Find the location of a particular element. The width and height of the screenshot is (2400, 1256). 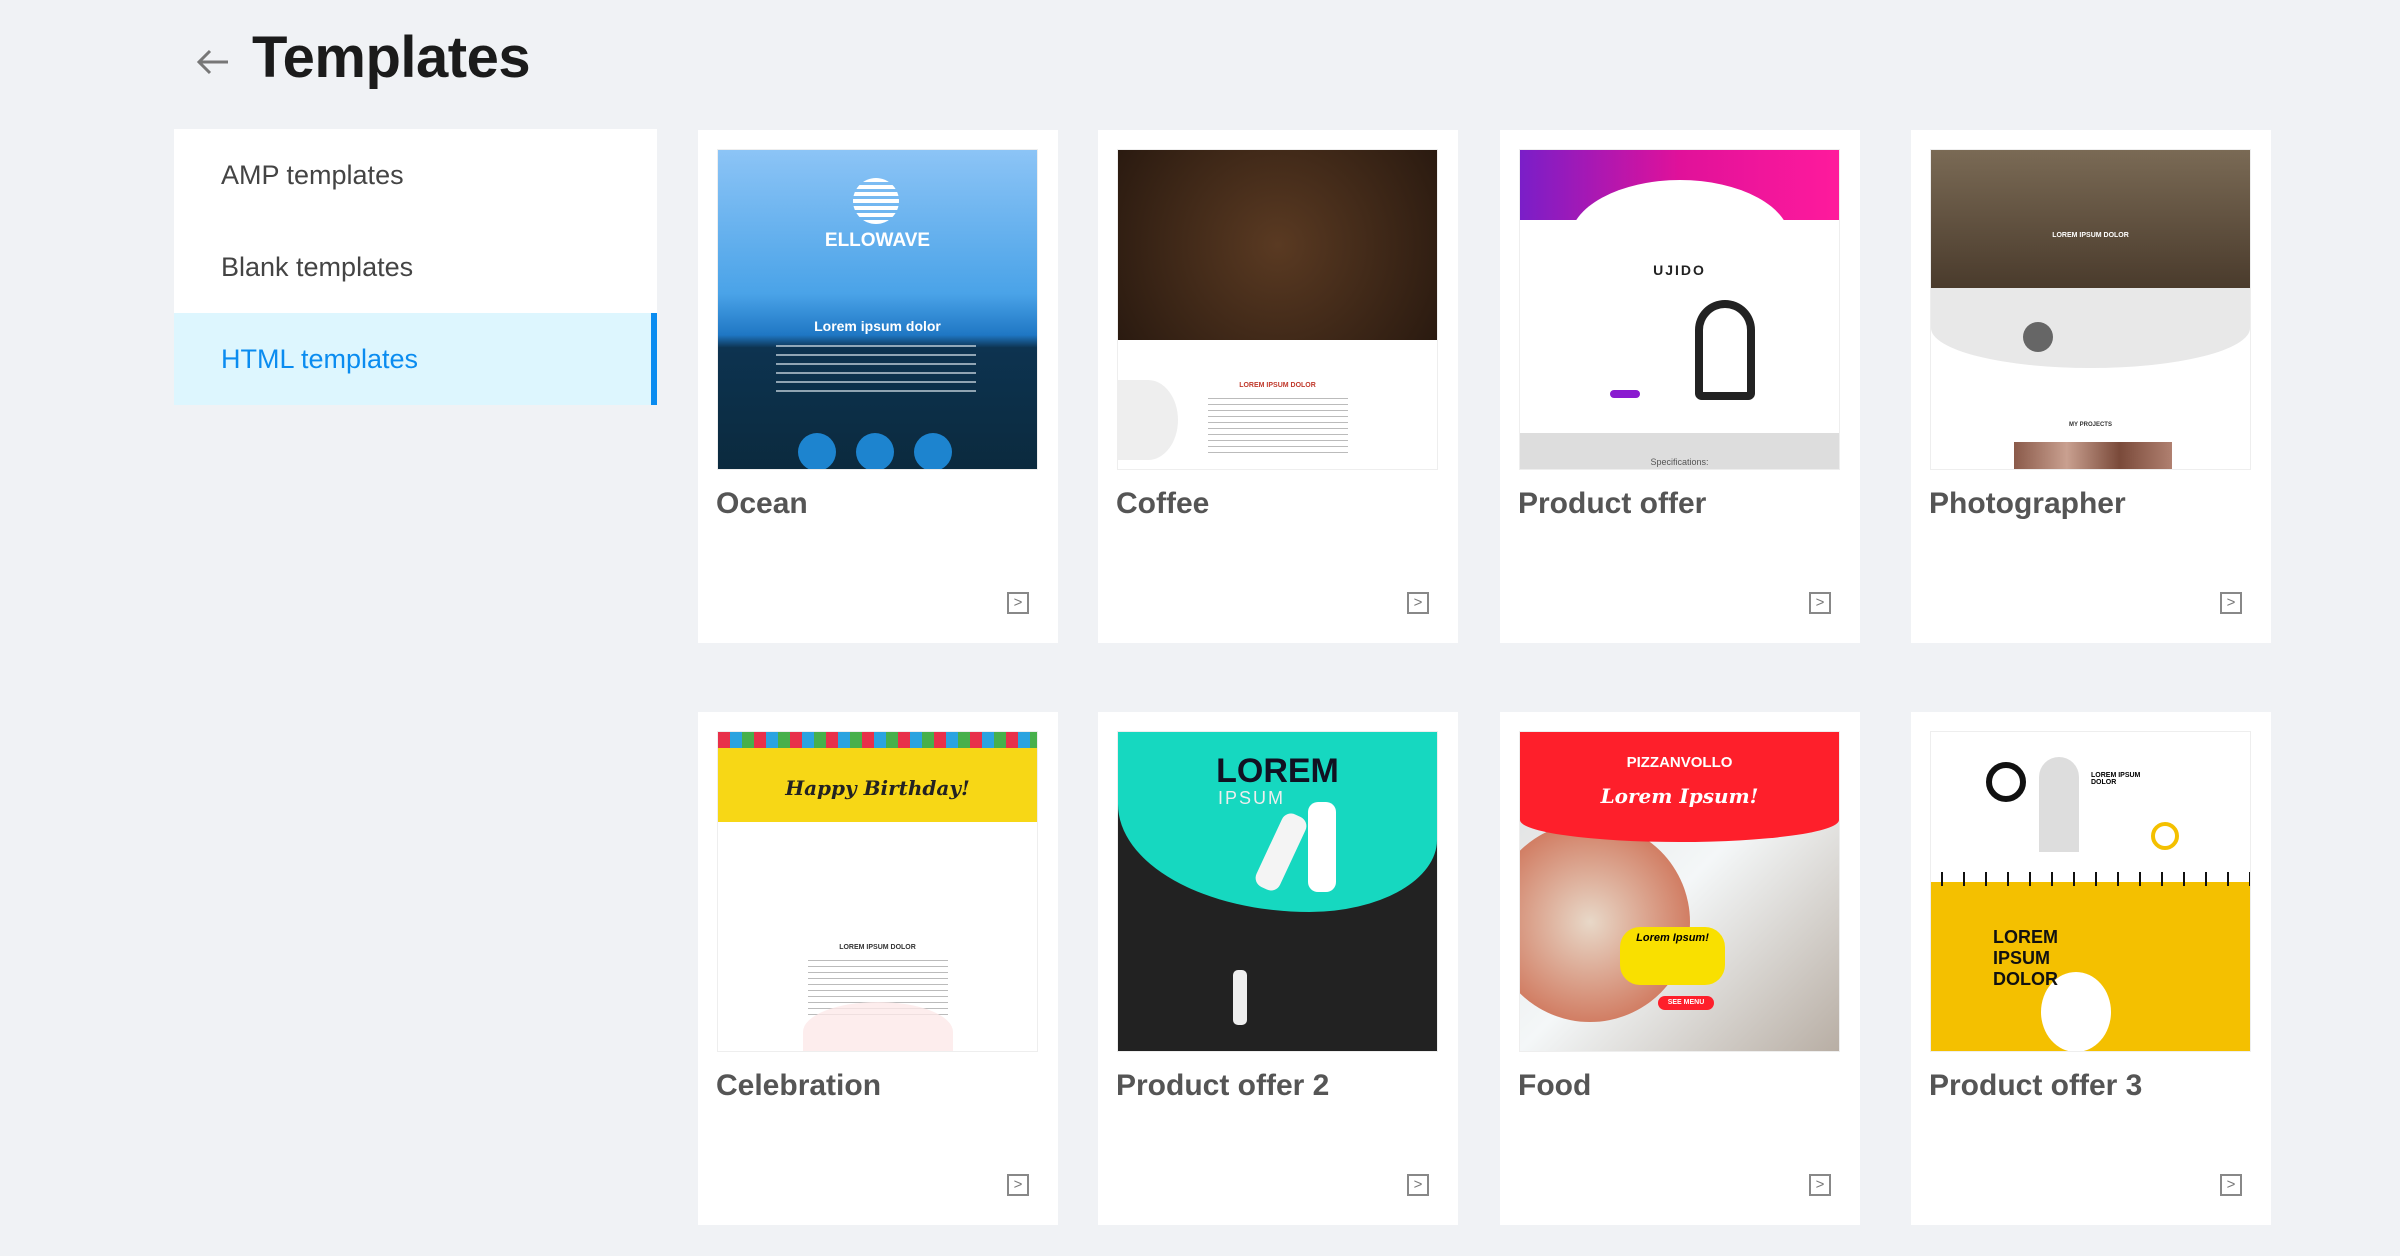

template-thumbnail: LOREM IPSUM is located at coordinates (1277, 891).